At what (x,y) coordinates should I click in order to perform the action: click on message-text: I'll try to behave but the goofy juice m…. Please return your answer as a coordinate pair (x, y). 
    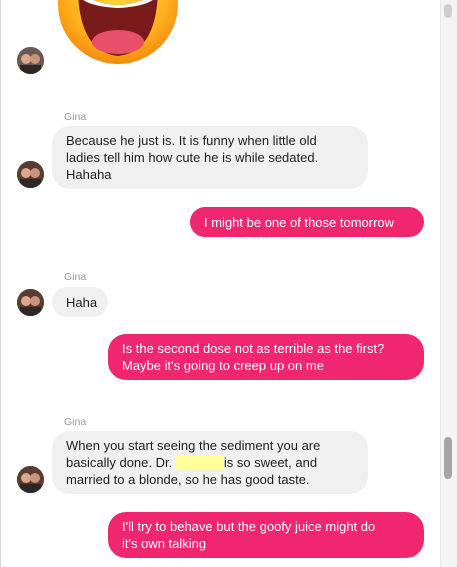
    Looking at the image, I should click on (249, 526).